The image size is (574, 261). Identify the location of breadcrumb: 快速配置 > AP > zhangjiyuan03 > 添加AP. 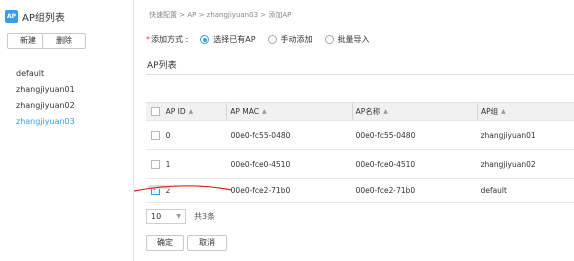
(220, 15).